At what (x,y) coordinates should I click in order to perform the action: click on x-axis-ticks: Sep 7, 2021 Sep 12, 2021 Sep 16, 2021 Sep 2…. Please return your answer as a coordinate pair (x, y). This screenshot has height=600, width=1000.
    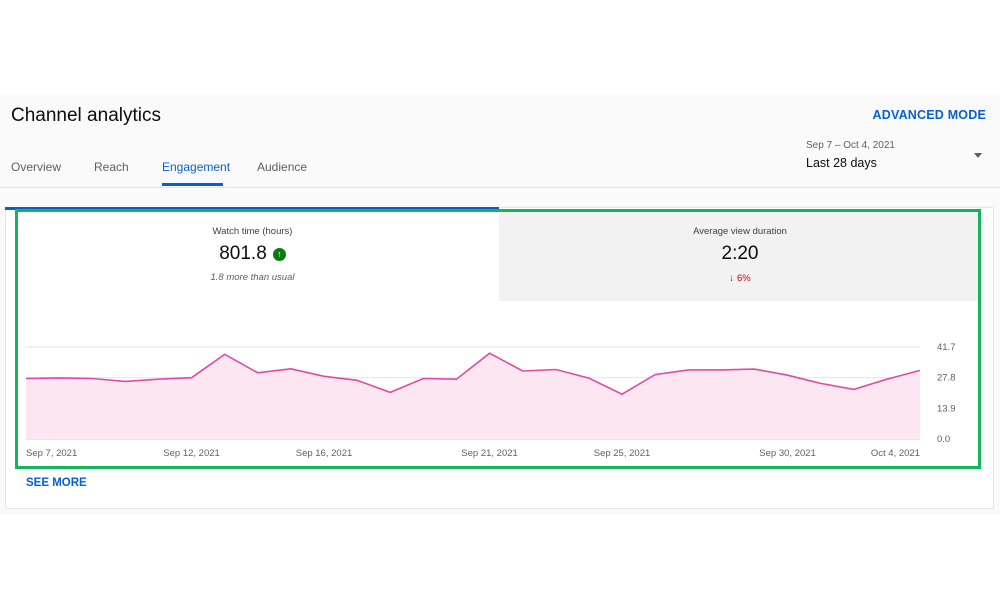
    Looking at the image, I should click on (473, 453).